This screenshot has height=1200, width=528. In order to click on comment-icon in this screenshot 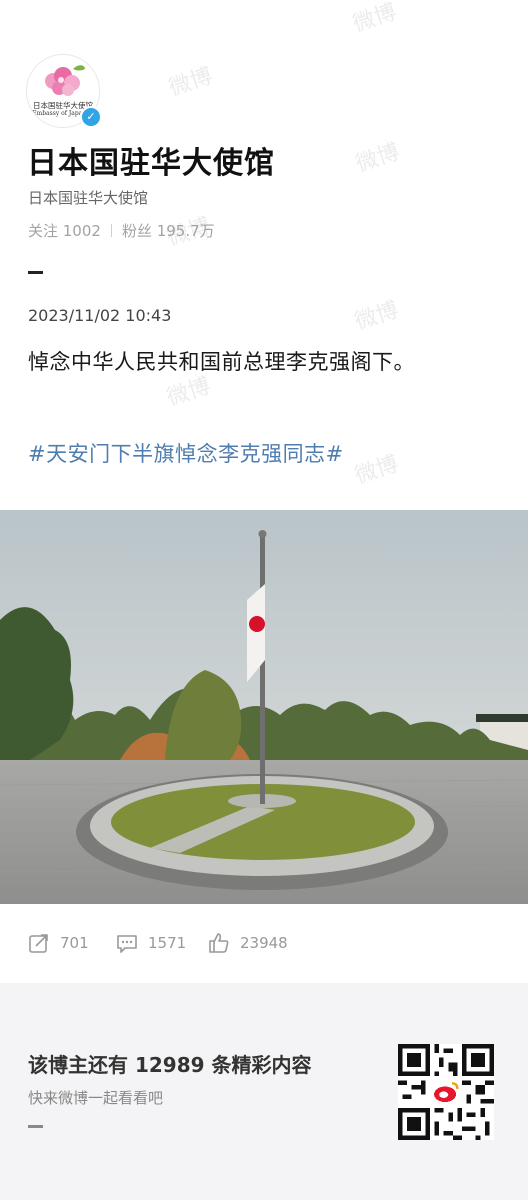, I will do `click(127, 944)`.